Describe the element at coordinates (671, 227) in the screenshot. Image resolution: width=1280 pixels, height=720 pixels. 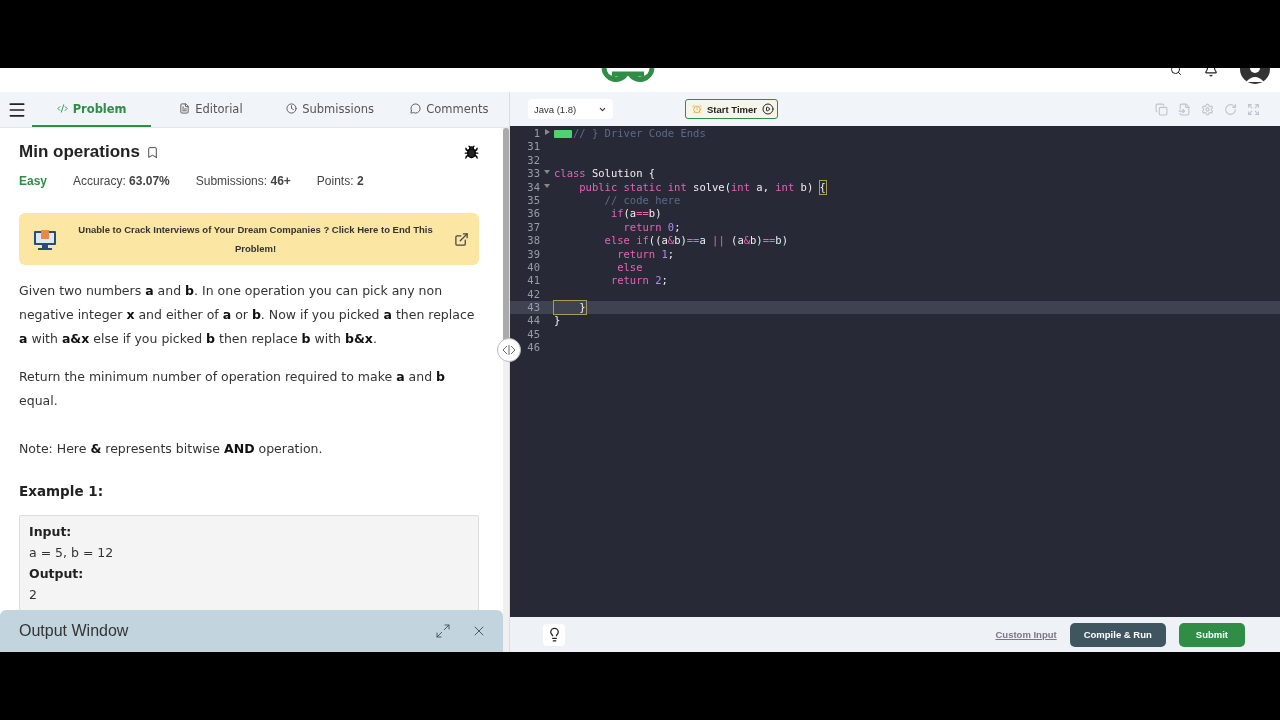
I see `code-token: 0` at that location.